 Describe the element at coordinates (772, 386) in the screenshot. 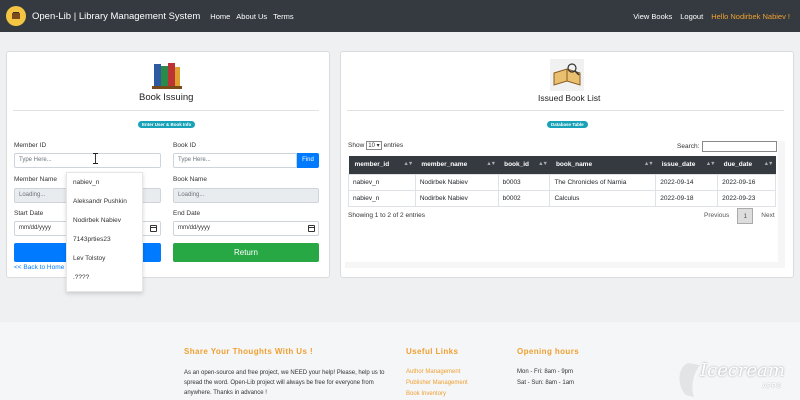

I see `watermark-apps-text: APPS` at that location.